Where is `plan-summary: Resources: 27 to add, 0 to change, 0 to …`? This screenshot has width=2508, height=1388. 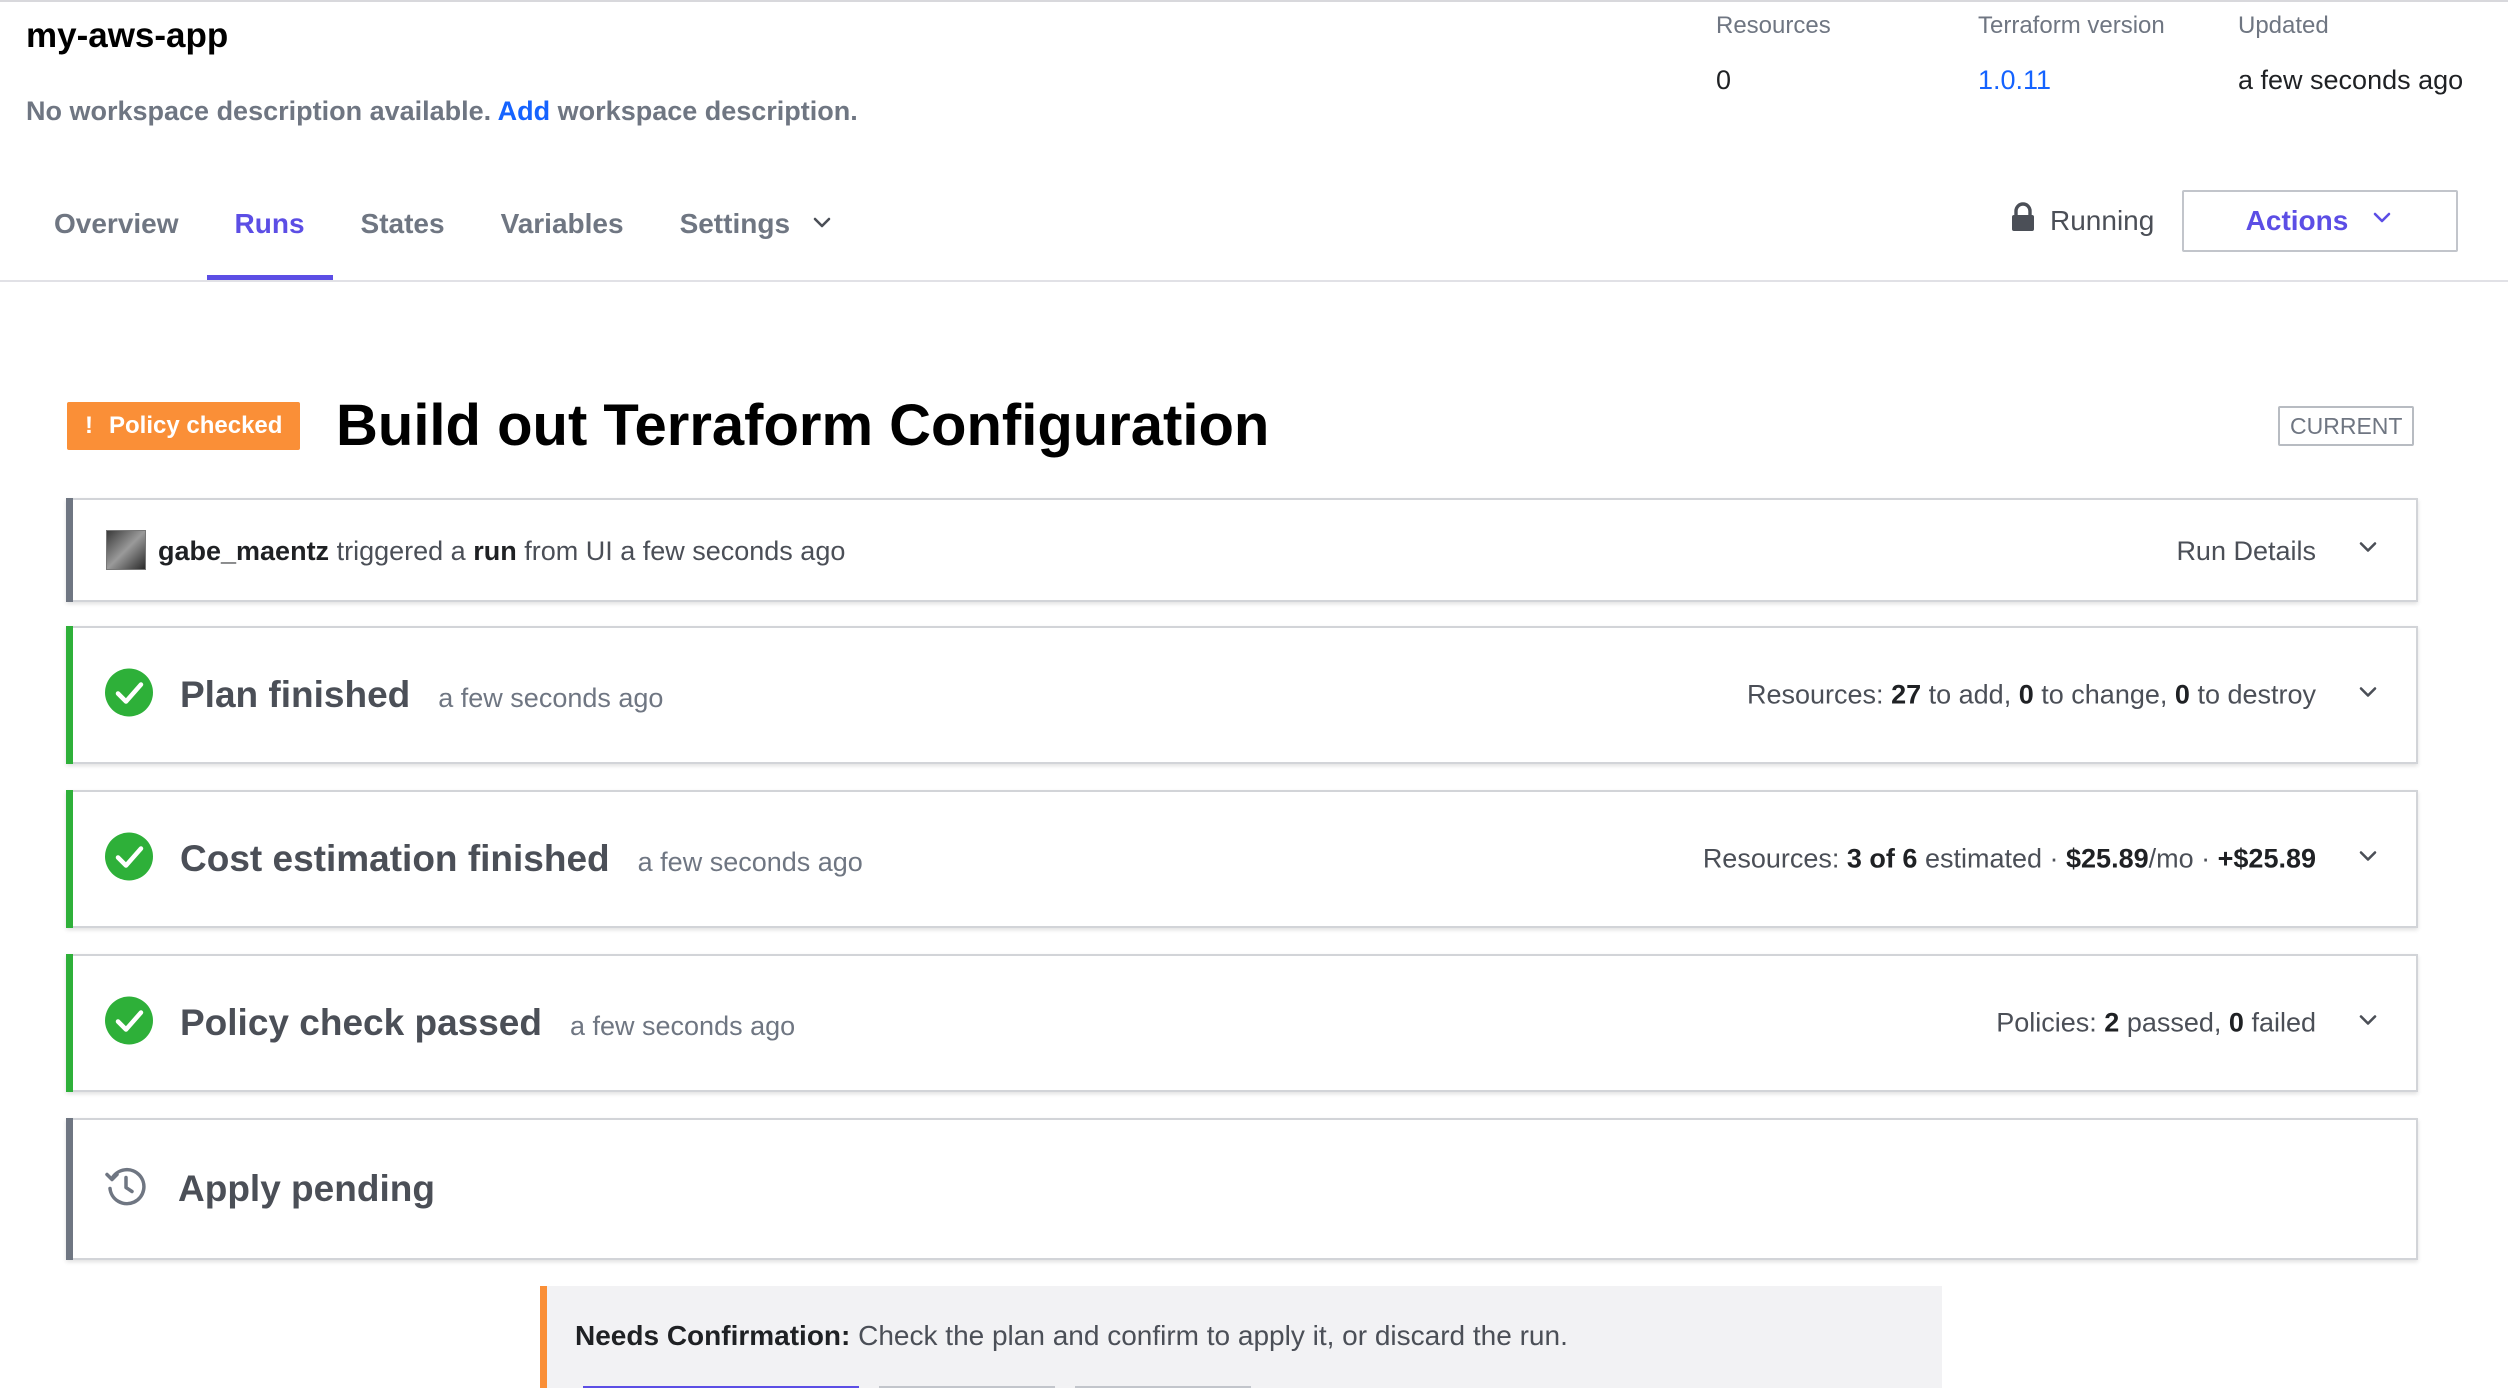 plan-summary: Resources: 27 to add, 0 to change, 0 to … is located at coordinates (2031, 695).